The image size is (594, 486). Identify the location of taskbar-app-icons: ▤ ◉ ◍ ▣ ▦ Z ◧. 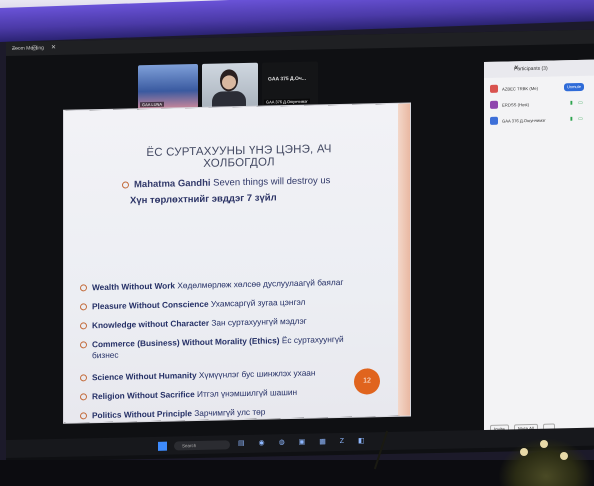
(304, 441).